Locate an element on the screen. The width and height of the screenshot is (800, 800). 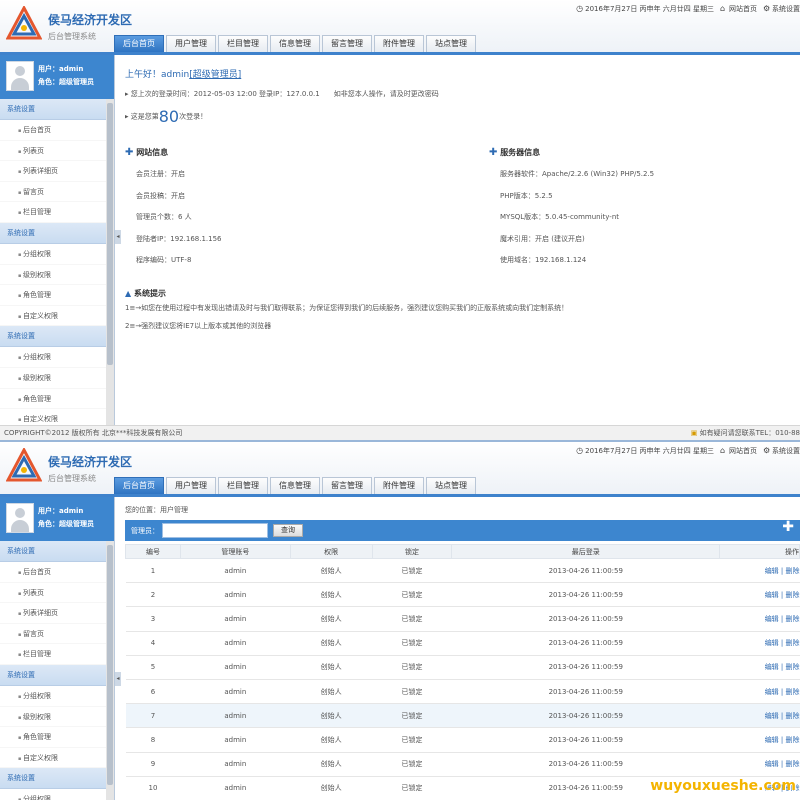
table-row: 4 admin 创始人 已锁定 2013-04-26 11:00:59 编辑 | 删除 is located at coordinates (462, 643).